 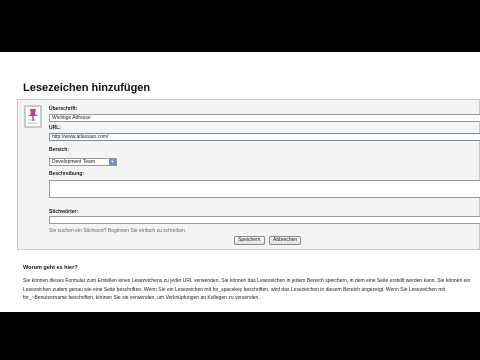 I want to click on bookmark-pushpin-icon, so click(x=34, y=117).